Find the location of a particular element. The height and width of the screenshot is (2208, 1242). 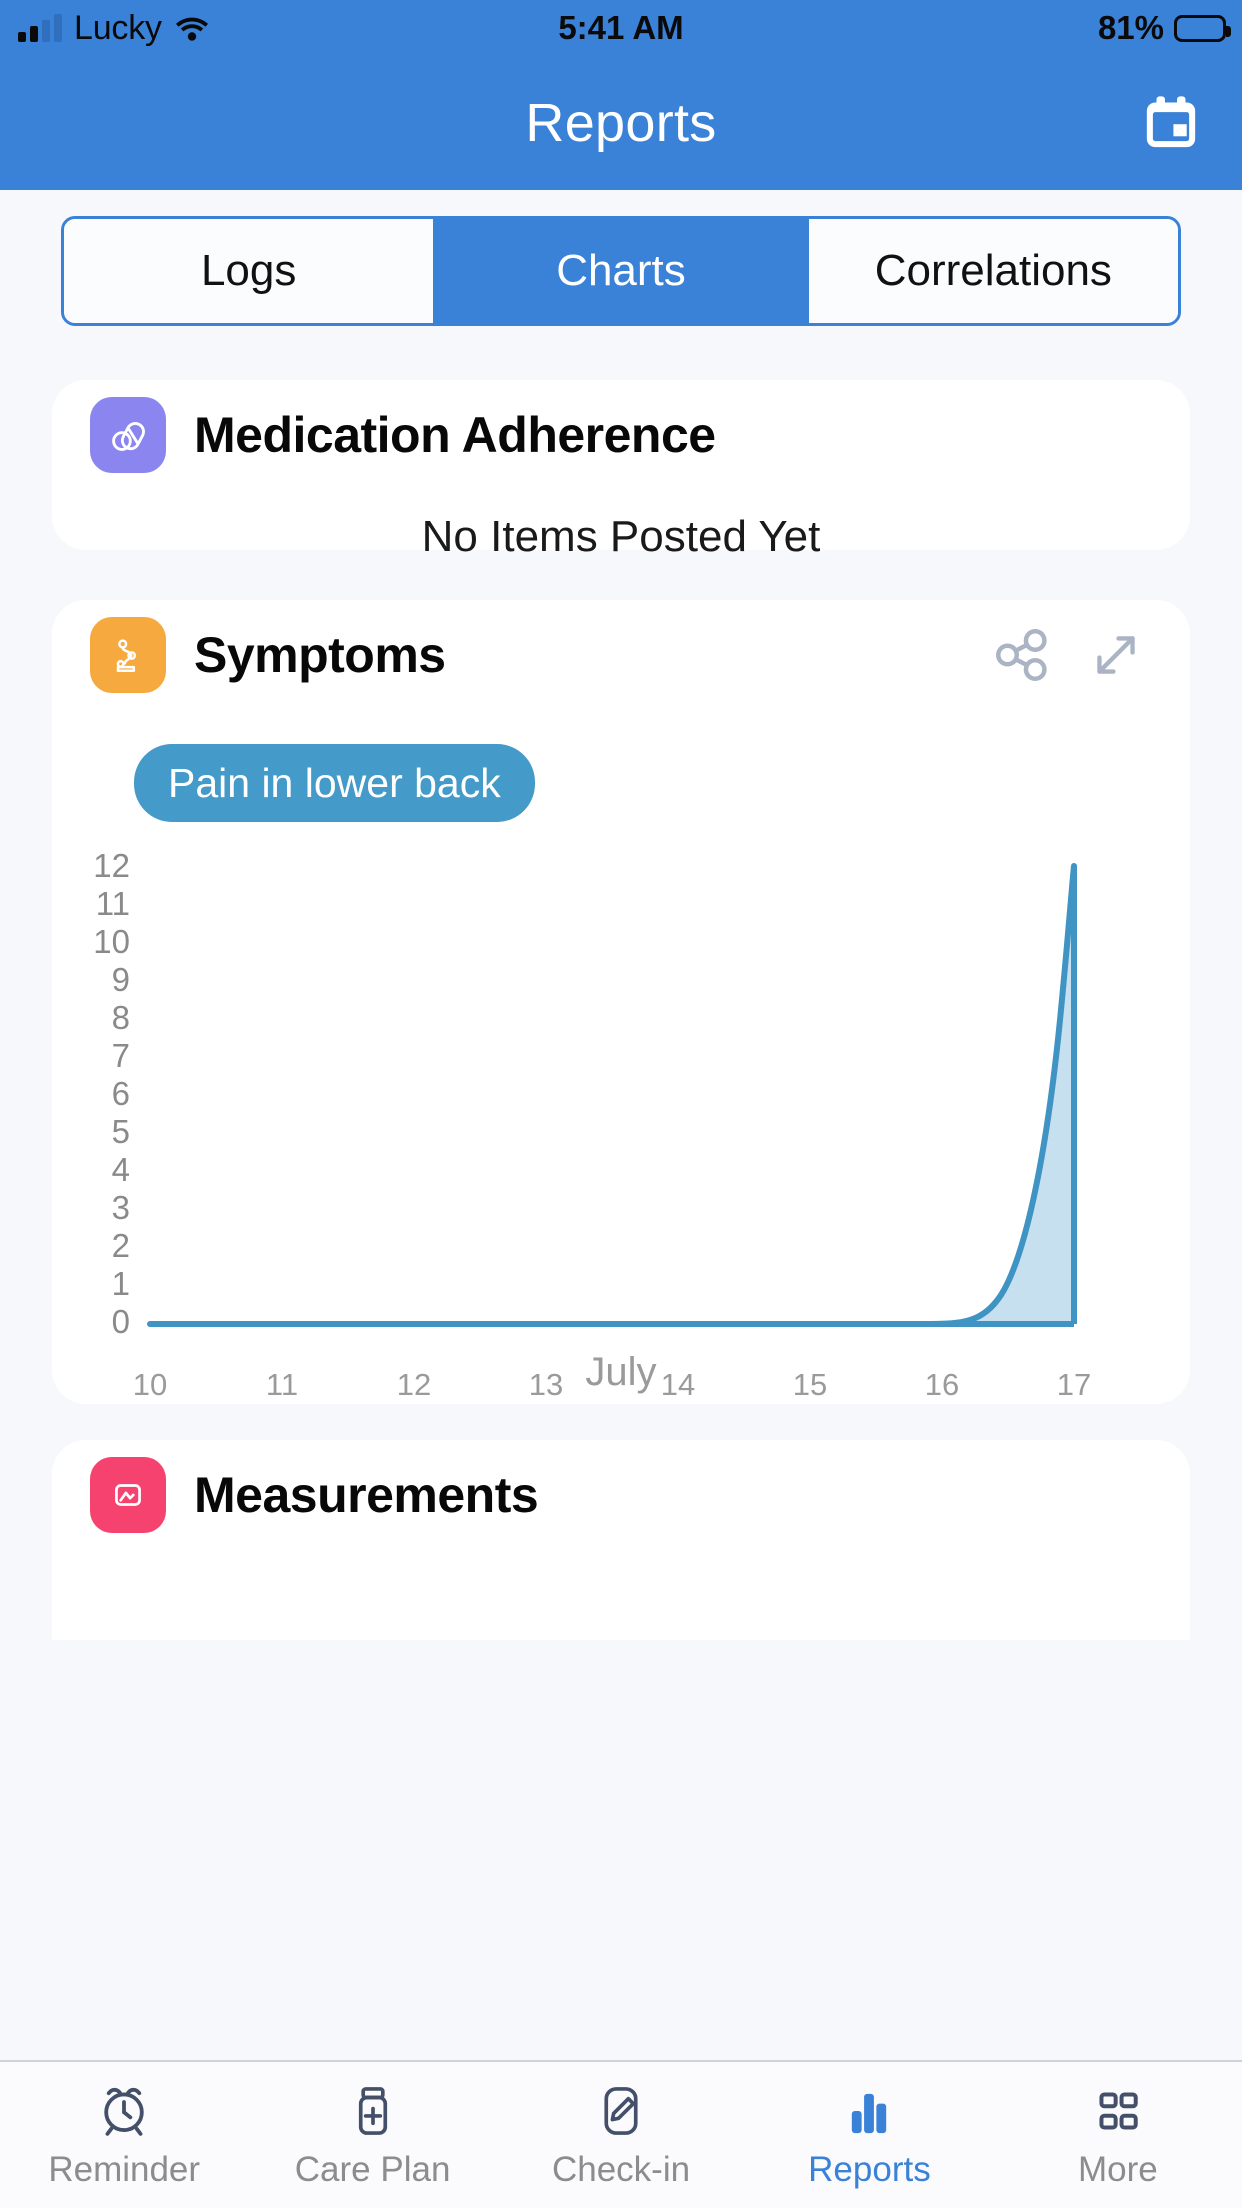

symptom-body-icon is located at coordinates (128, 655).